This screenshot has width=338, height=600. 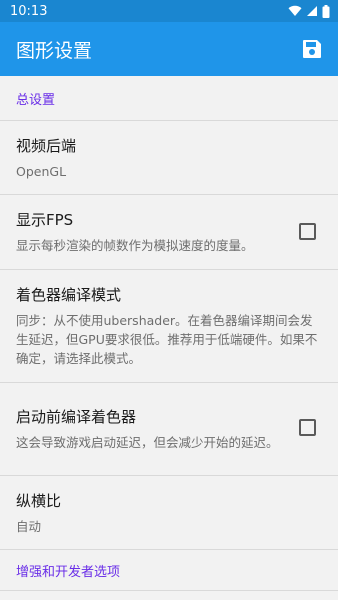 I want to click on save-icon, so click(x=312, y=49).